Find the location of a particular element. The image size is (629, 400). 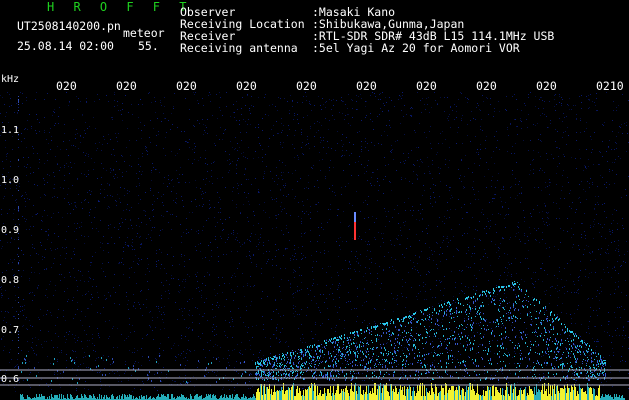

y-tick-0-9: 0.9 is located at coordinates (10, 230).